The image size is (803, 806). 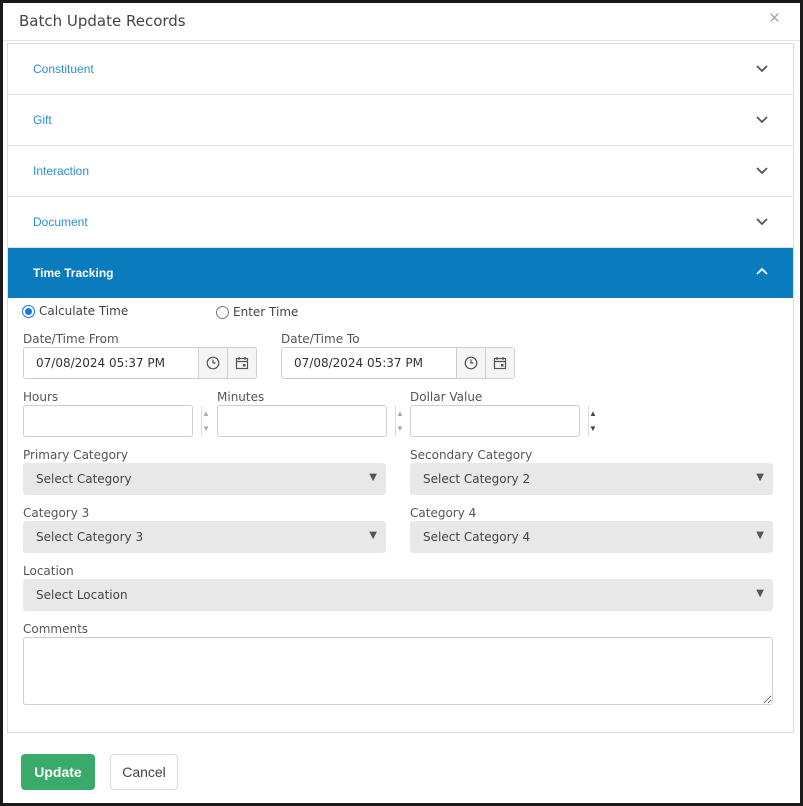 What do you see at coordinates (369, 363) in the screenshot?
I see `date-to-input` at bounding box center [369, 363].